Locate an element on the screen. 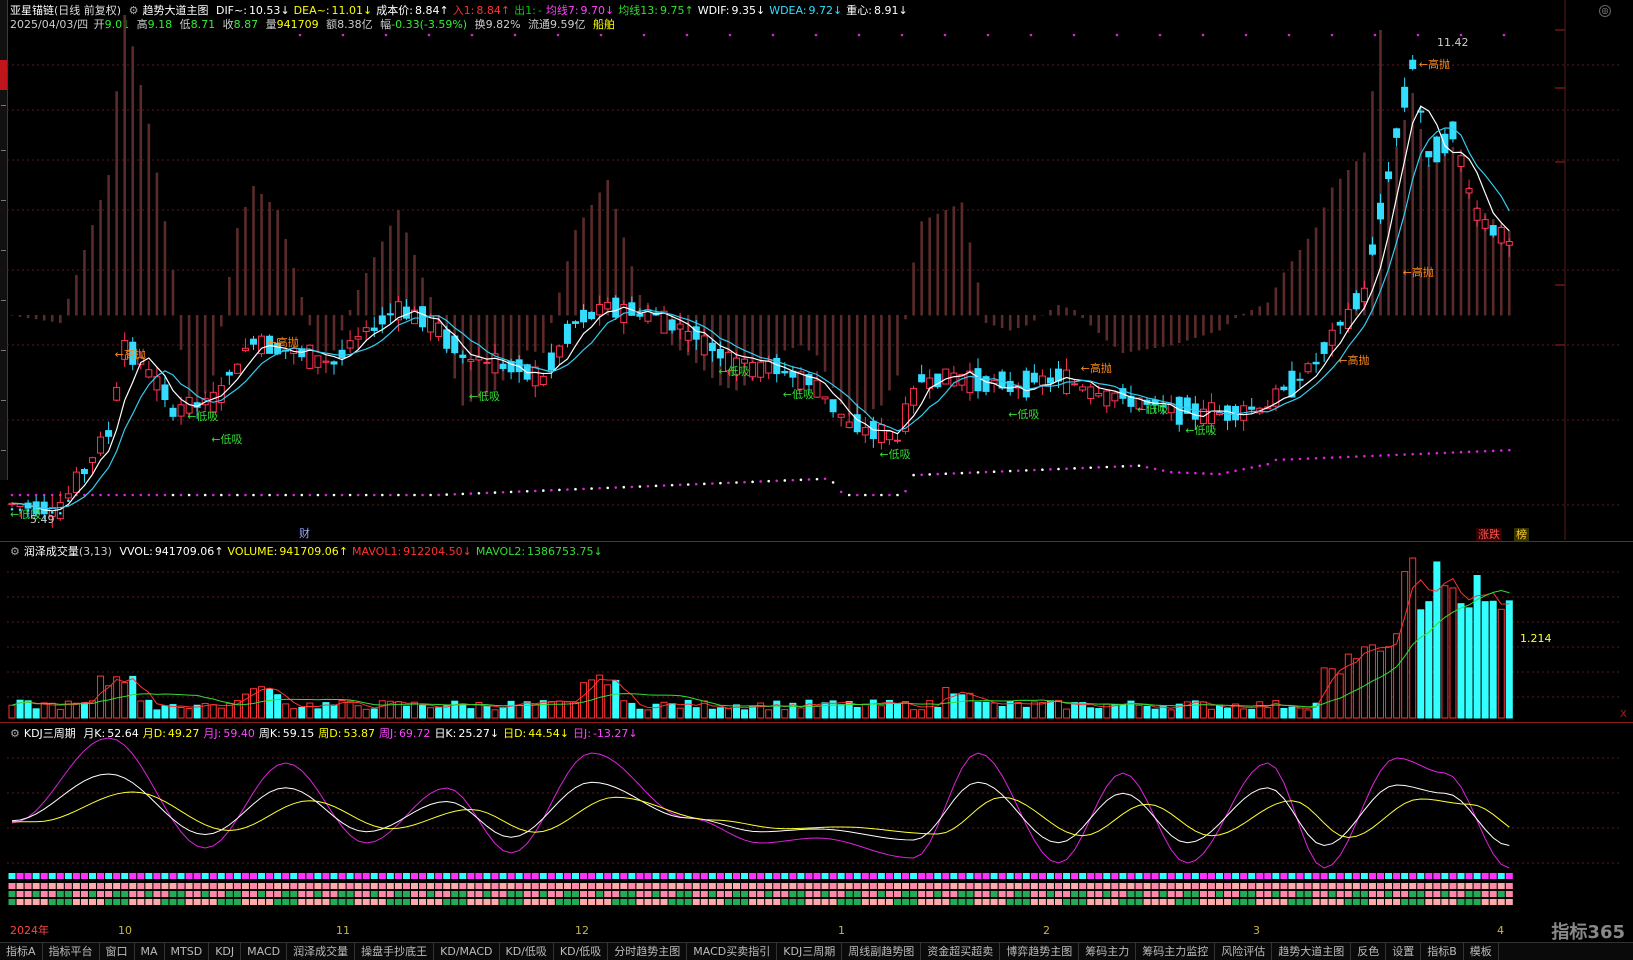  indicator-tab: 指标A is located at coordinates (21, 951).